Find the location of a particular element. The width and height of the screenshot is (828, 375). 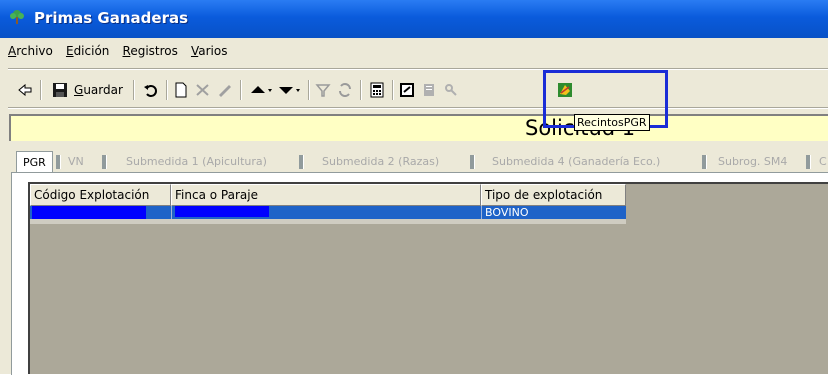

new-record-button is located at coordinates (181, 90).